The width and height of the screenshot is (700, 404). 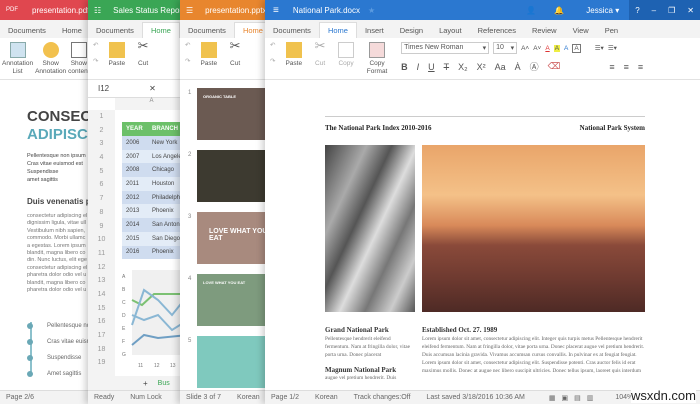 What do you see at coordinates (17, 50) in the screenshot?
I see `annotation-list-icon` at bounding box center [17, 50].